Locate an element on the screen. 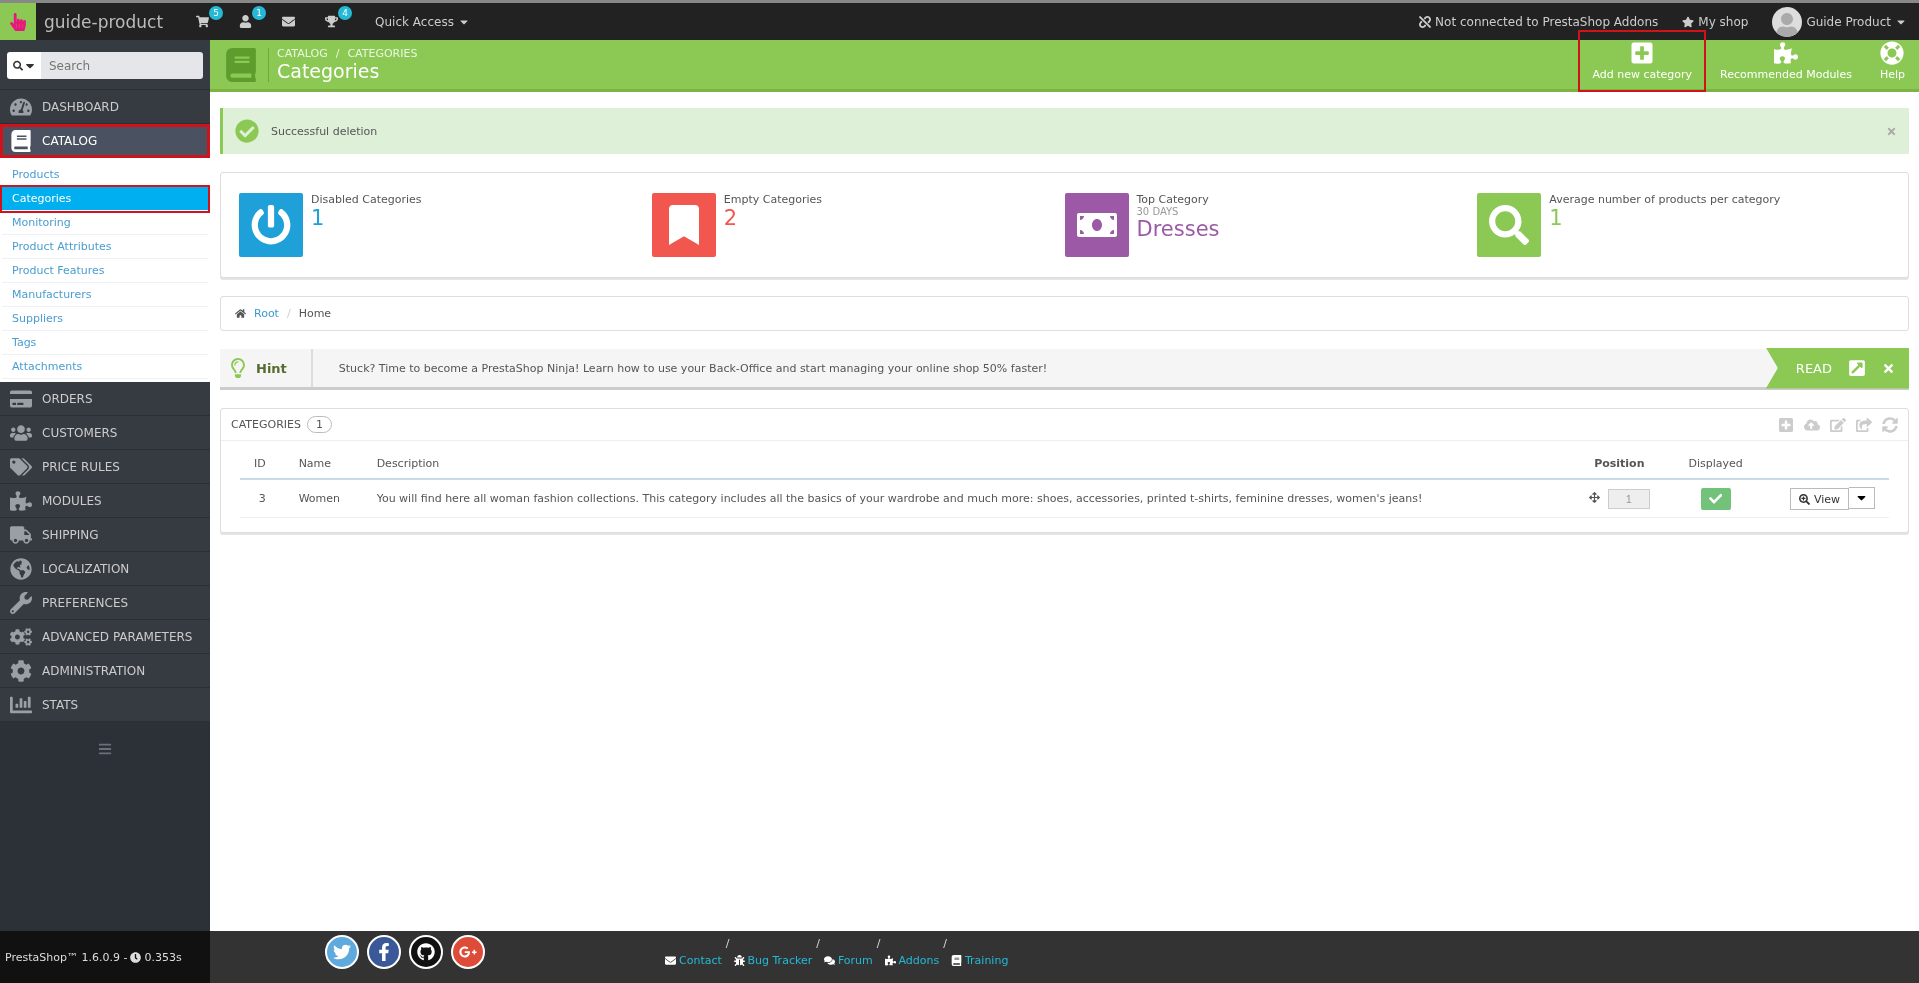  github-icon is located at coordinates (426, 952).